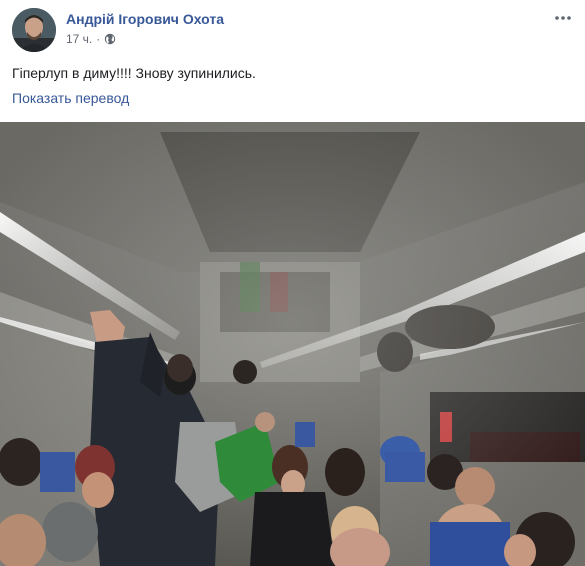 This screenshot has width=585, height=566. I want to click on more-horizontal-icon, so click(563, 16).